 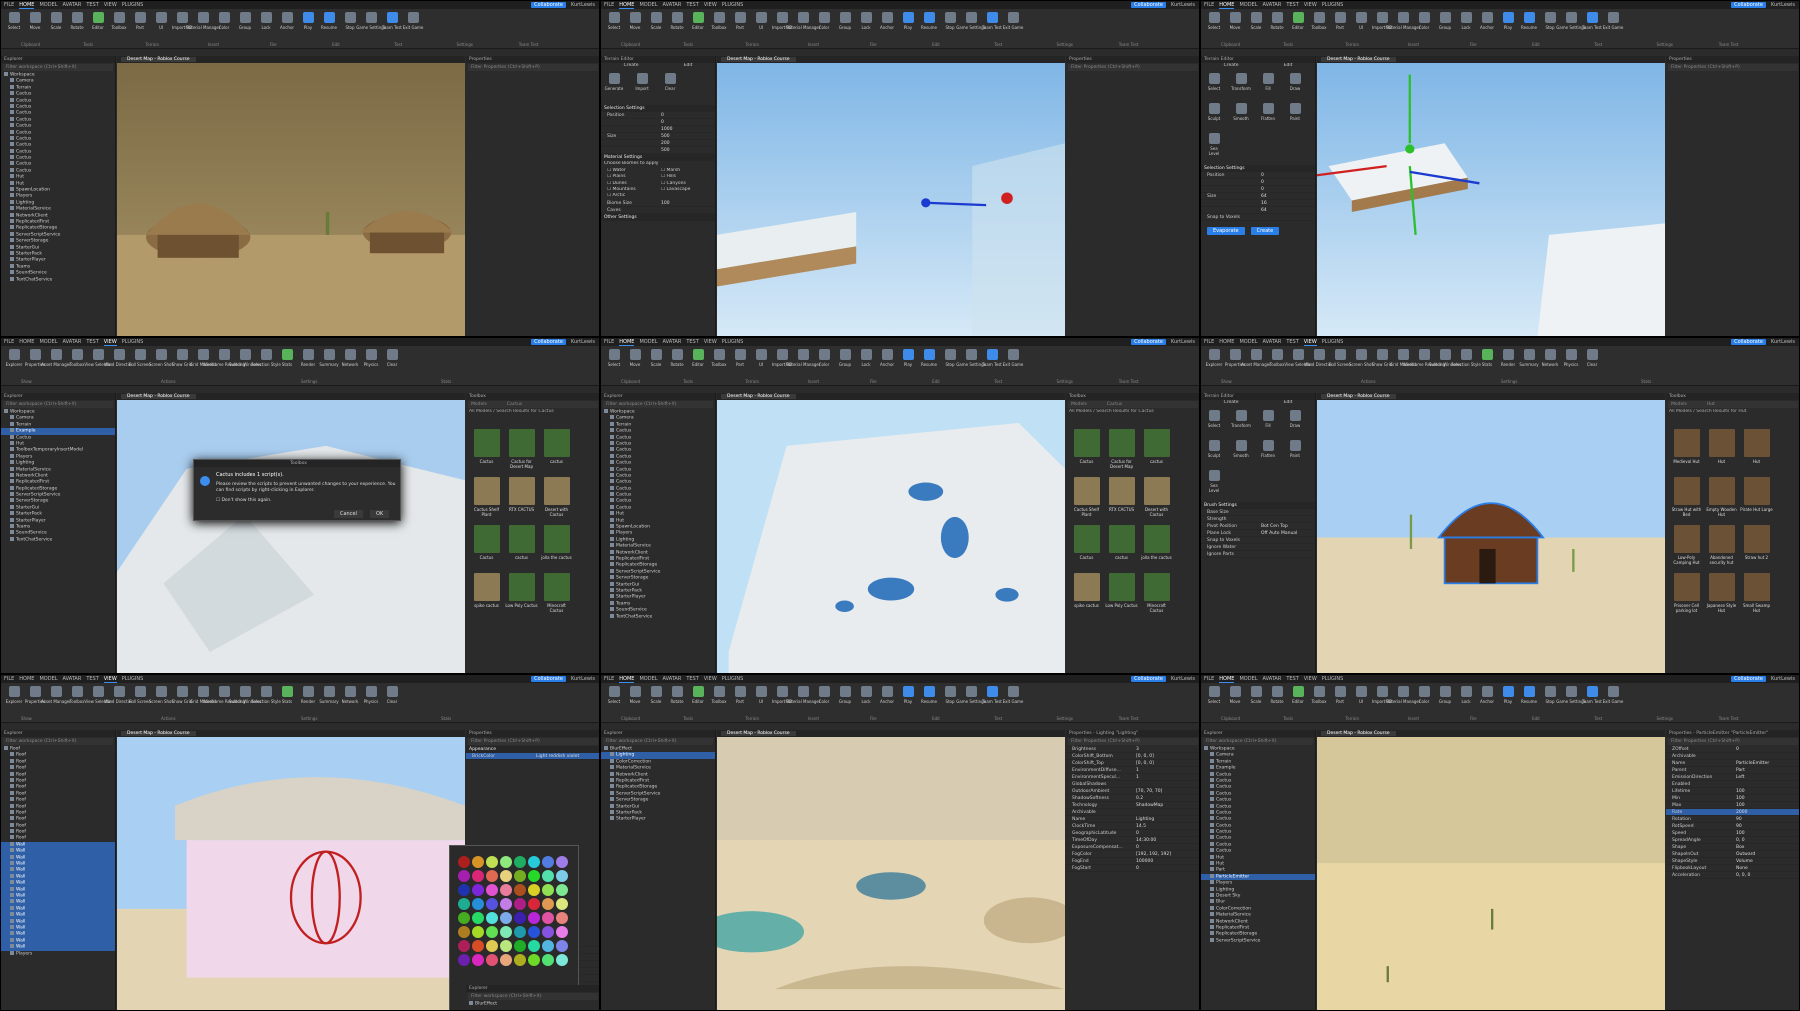 I want to click on ribbon-button-scale: Scale, so click(x=56, y=26).